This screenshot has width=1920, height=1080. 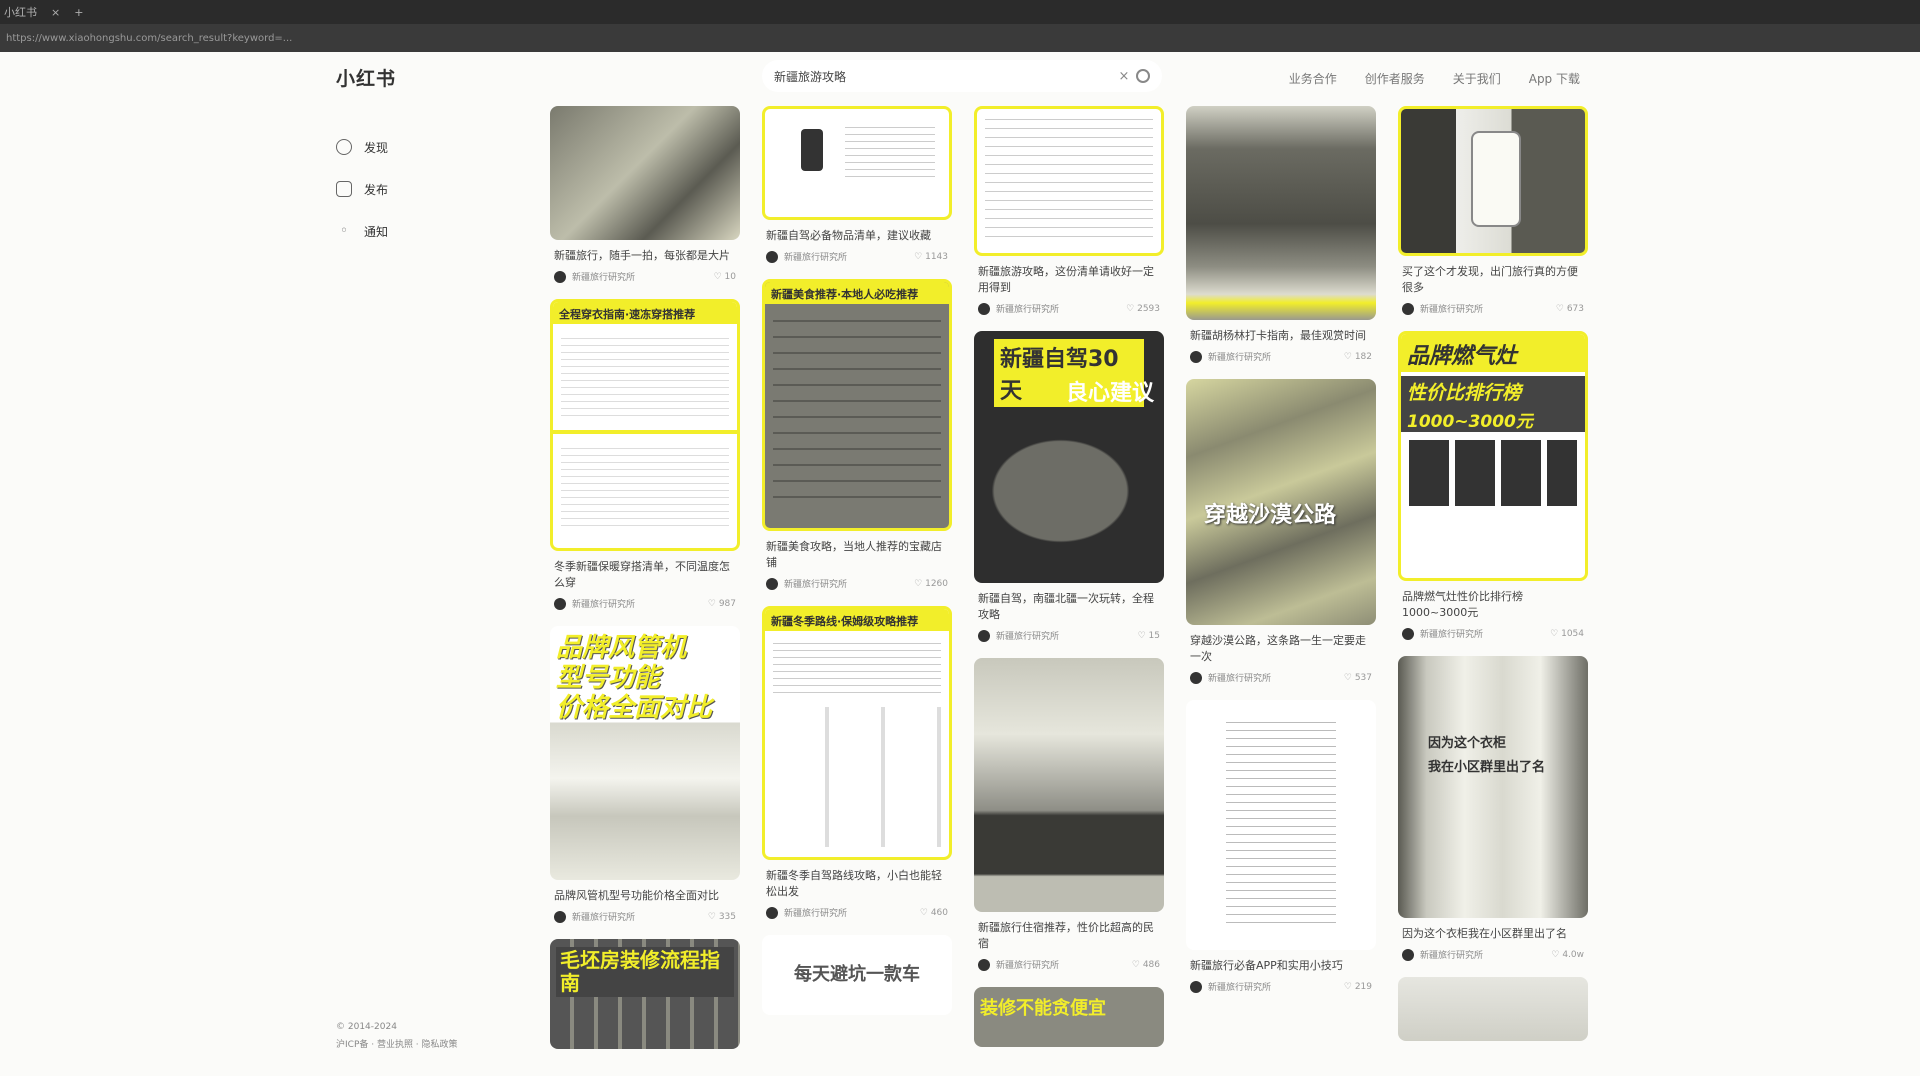 What do you see at coordinates (645, 256) in the screenshot?
I see `note-title: 新疆旅行，随手一拍，每张都是大片` at bounding box center [645, 256].